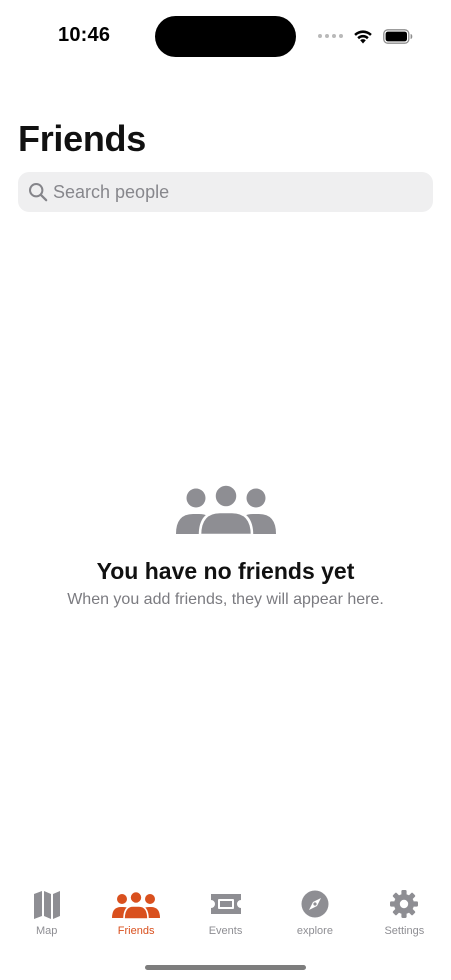  I want to click on tab-friends: Friends, so click(135, 918).